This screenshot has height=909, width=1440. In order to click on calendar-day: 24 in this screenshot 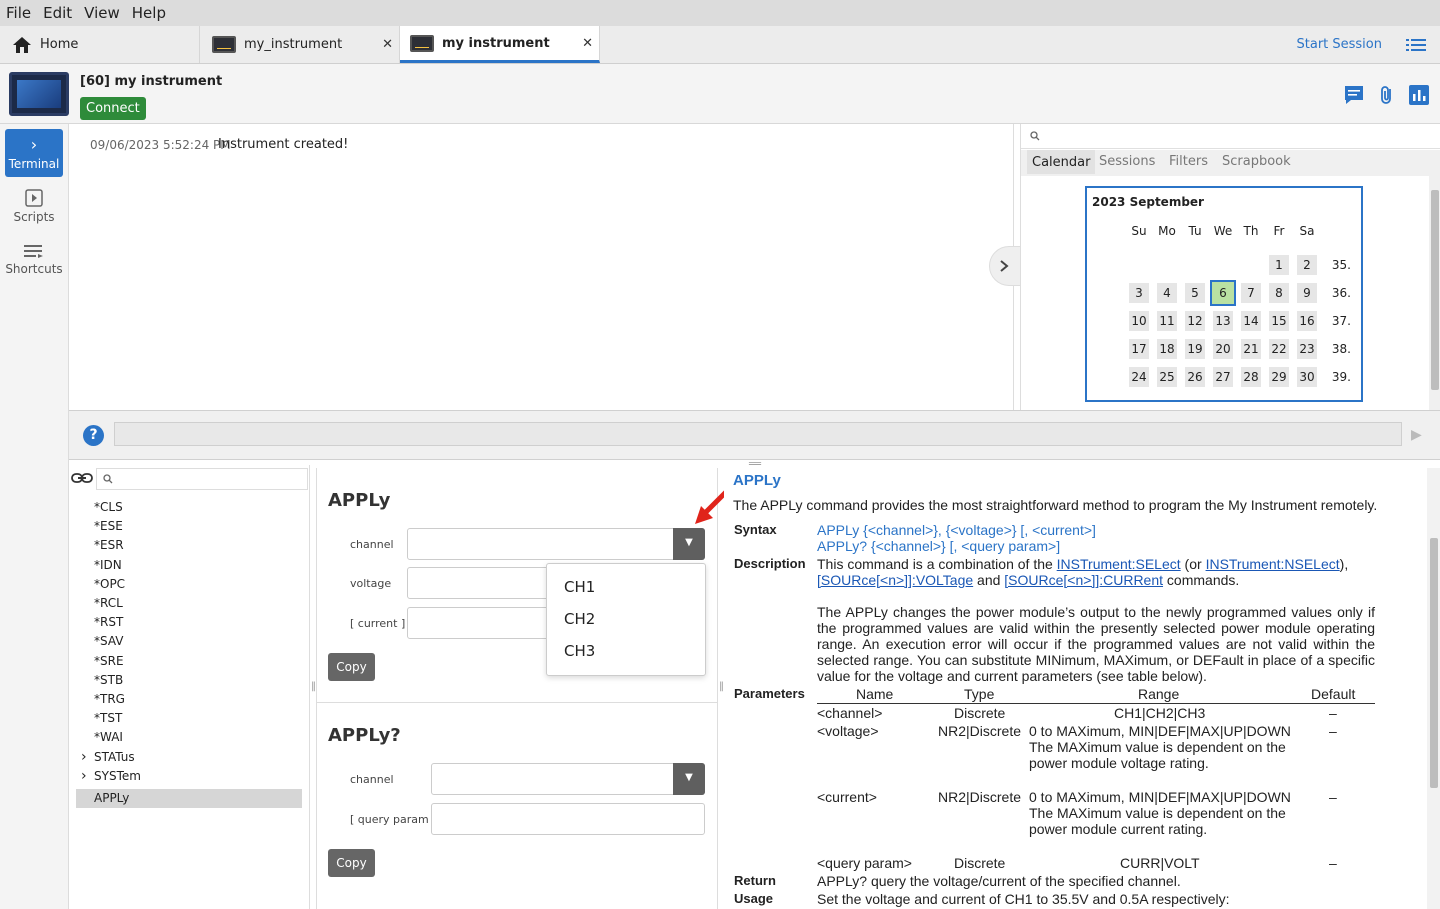, I will do `click(1139, 377)`.